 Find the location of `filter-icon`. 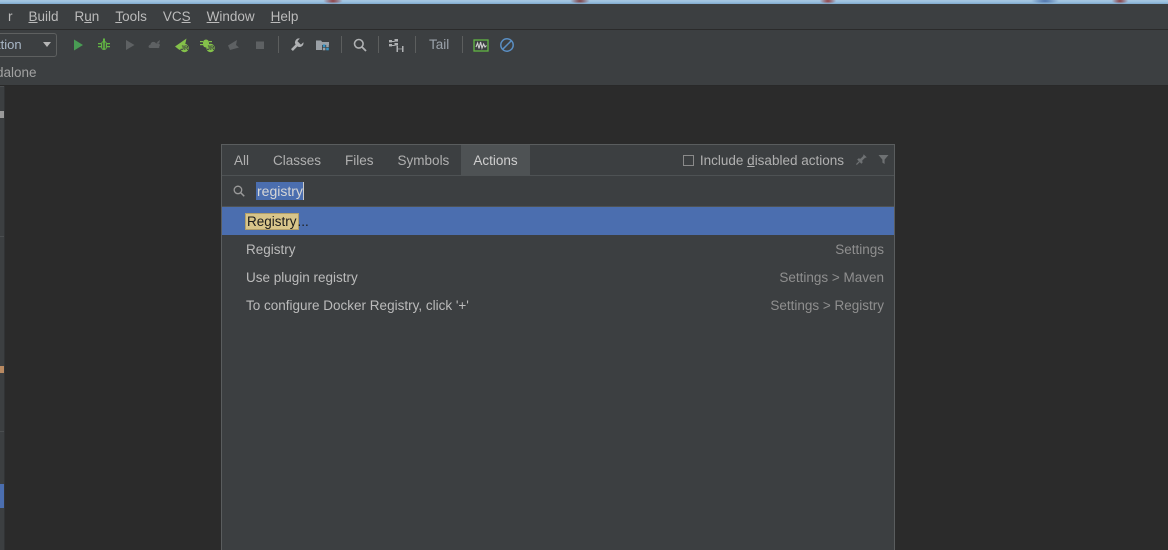

filter-icon is located at coordinates (883, 159).